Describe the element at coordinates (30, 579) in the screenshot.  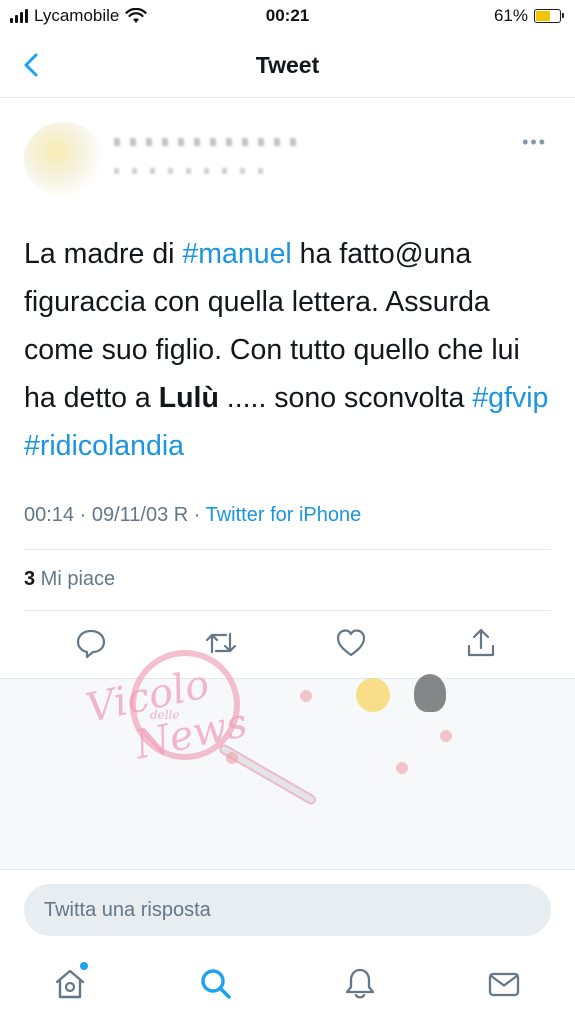
I see `likes-number: 3` at that location.